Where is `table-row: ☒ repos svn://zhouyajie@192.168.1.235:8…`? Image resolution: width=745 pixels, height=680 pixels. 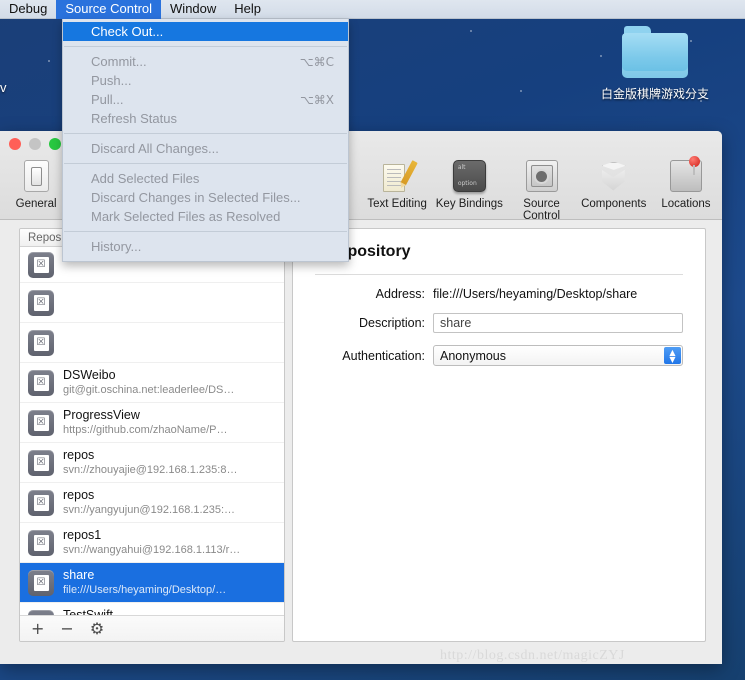
table-row: ☒ repos svn://zhouyajie@192.168.1.235:8… is located at coordinates (152, 463).